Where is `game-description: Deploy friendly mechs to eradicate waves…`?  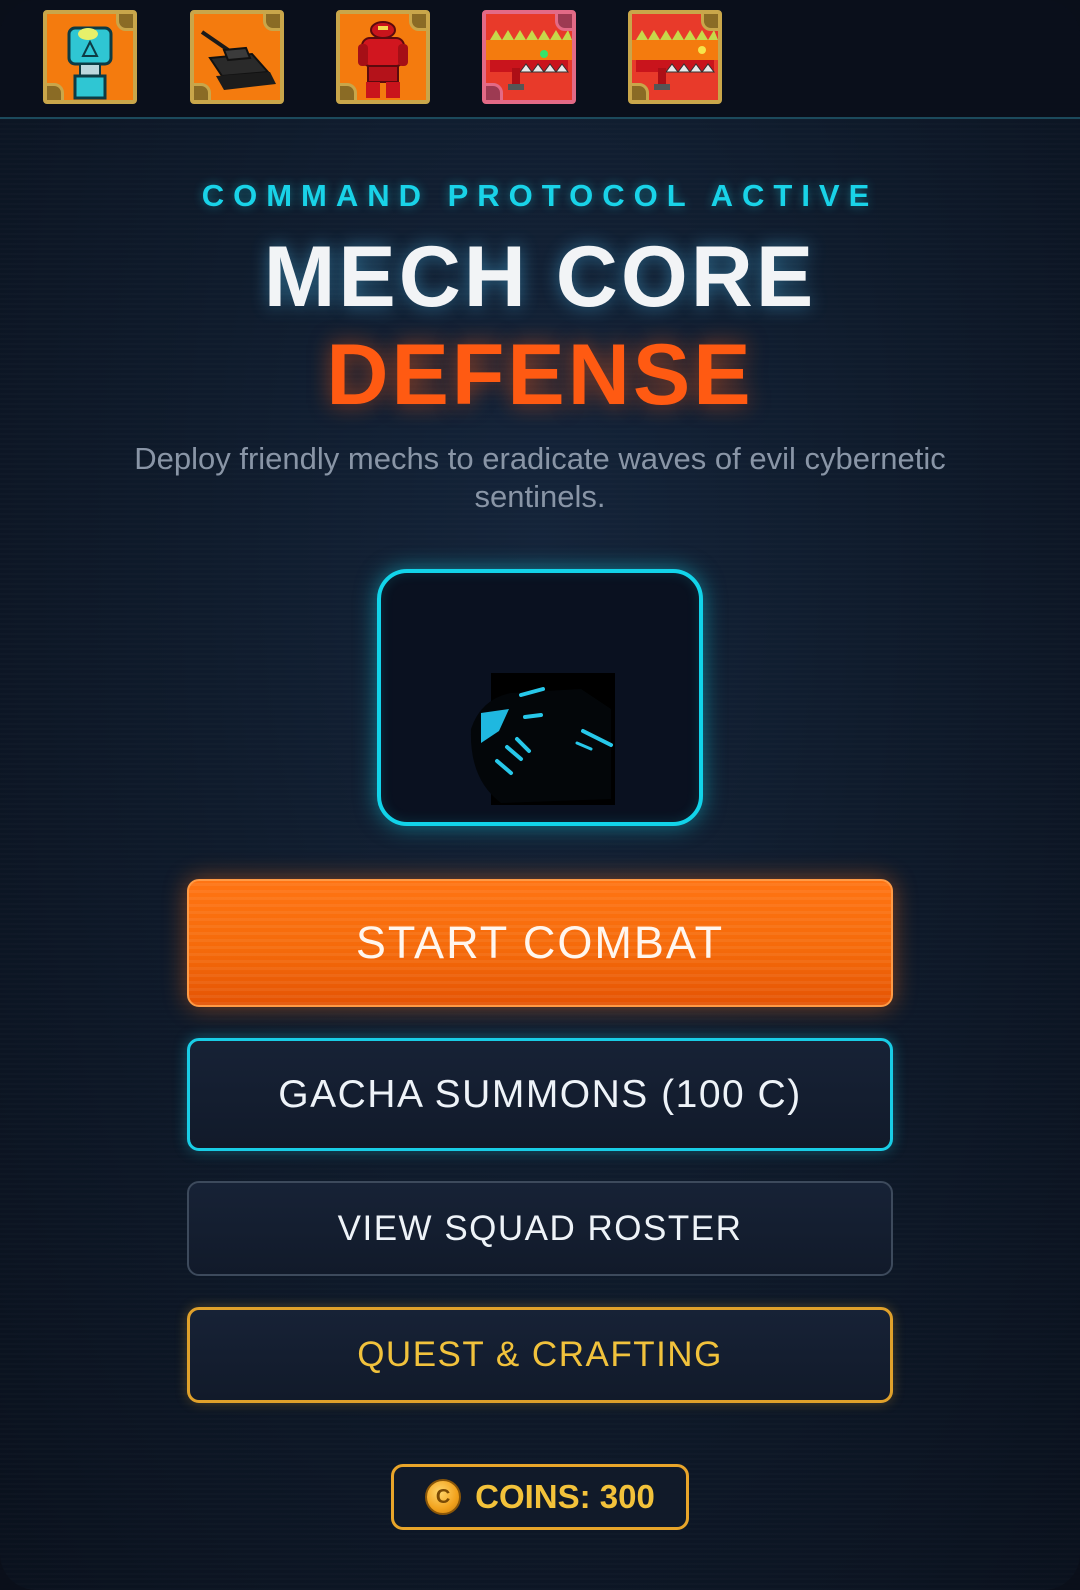
game-description: Deploy friendly mechs to eradicate waves… is located at coordinates (540, 477).